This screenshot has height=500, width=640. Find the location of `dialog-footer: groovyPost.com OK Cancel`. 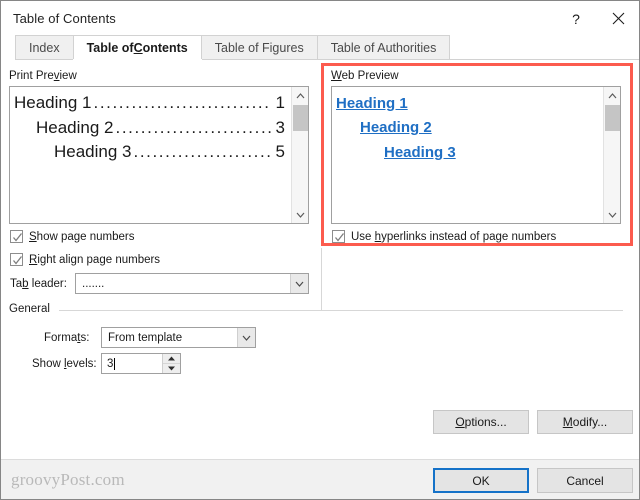

dialog-footer: groovyPost.com OK Cancel is located at coordinates (320, 479).